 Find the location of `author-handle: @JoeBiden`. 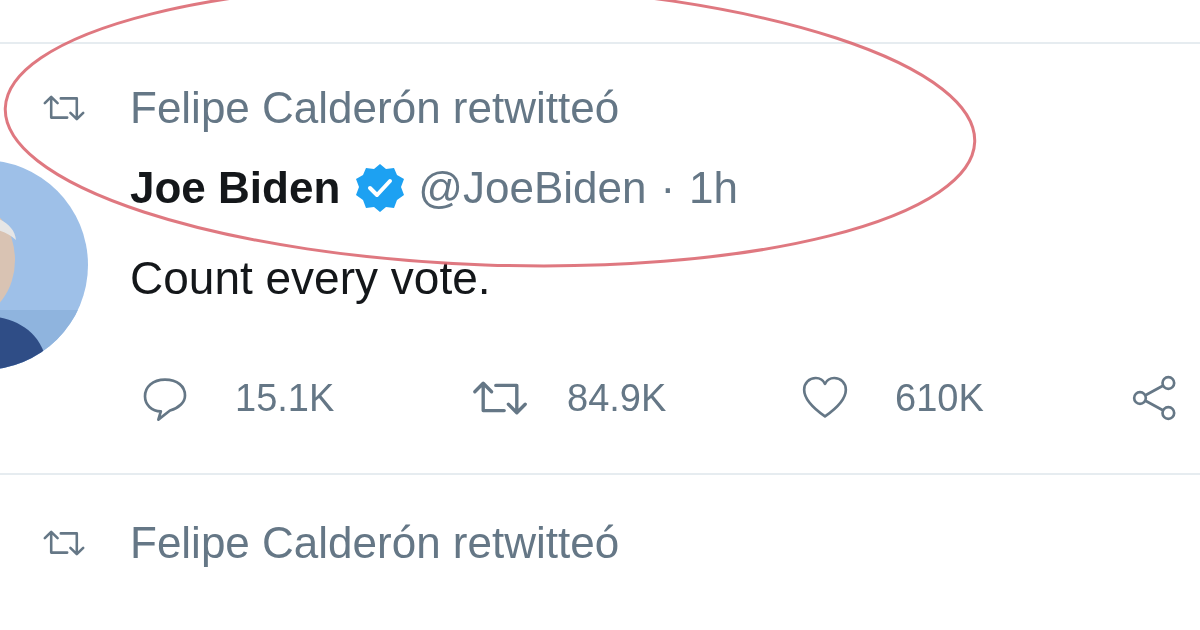

author-handle: @JoeBiden is located at coordinates (532, 188).